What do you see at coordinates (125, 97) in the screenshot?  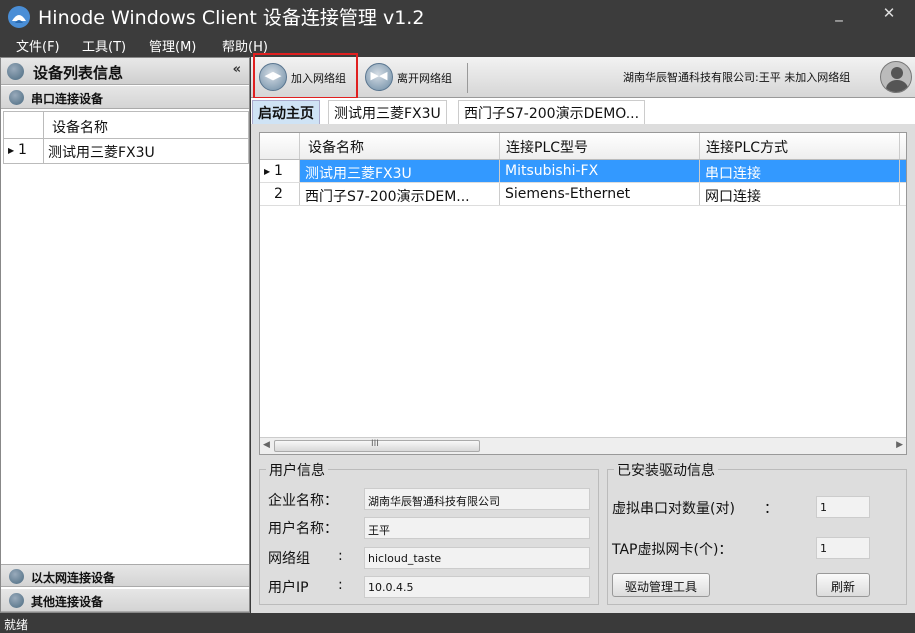 I see `serial-devices-section: 串口连接设备` at bounding box center [125, 97].